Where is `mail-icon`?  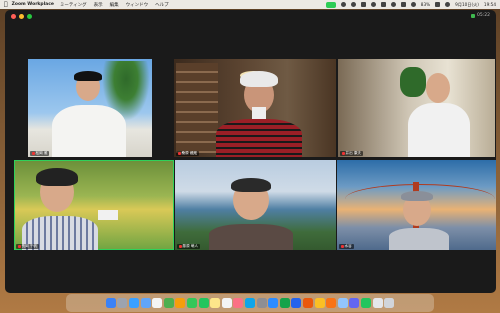
mail-icon is located at coordinates (145, 303).